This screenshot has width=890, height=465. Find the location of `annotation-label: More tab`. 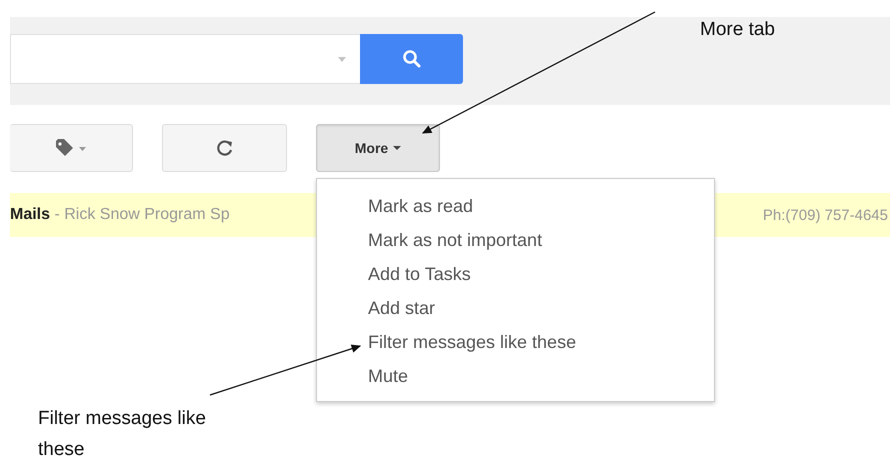

annotation-label: More tab is located at coordinates (737, 30).